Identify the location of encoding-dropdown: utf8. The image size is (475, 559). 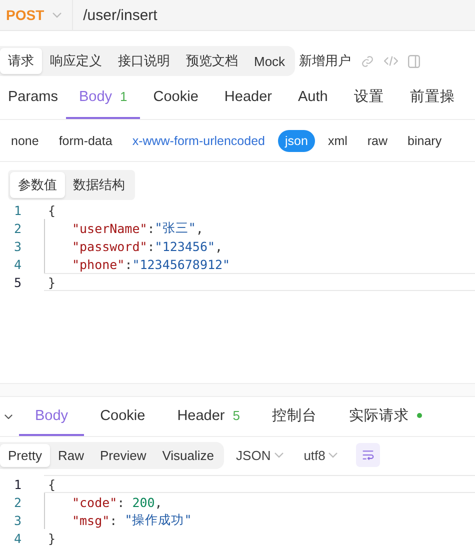
(321, 455).